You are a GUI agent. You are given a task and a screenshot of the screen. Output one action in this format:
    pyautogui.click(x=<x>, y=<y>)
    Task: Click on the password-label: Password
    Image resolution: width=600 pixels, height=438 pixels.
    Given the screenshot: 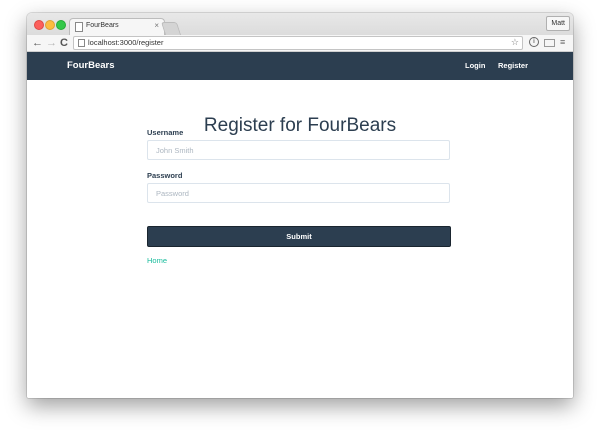 What is the action you would take?
    pyautogui.click(x=165, y=175)
    